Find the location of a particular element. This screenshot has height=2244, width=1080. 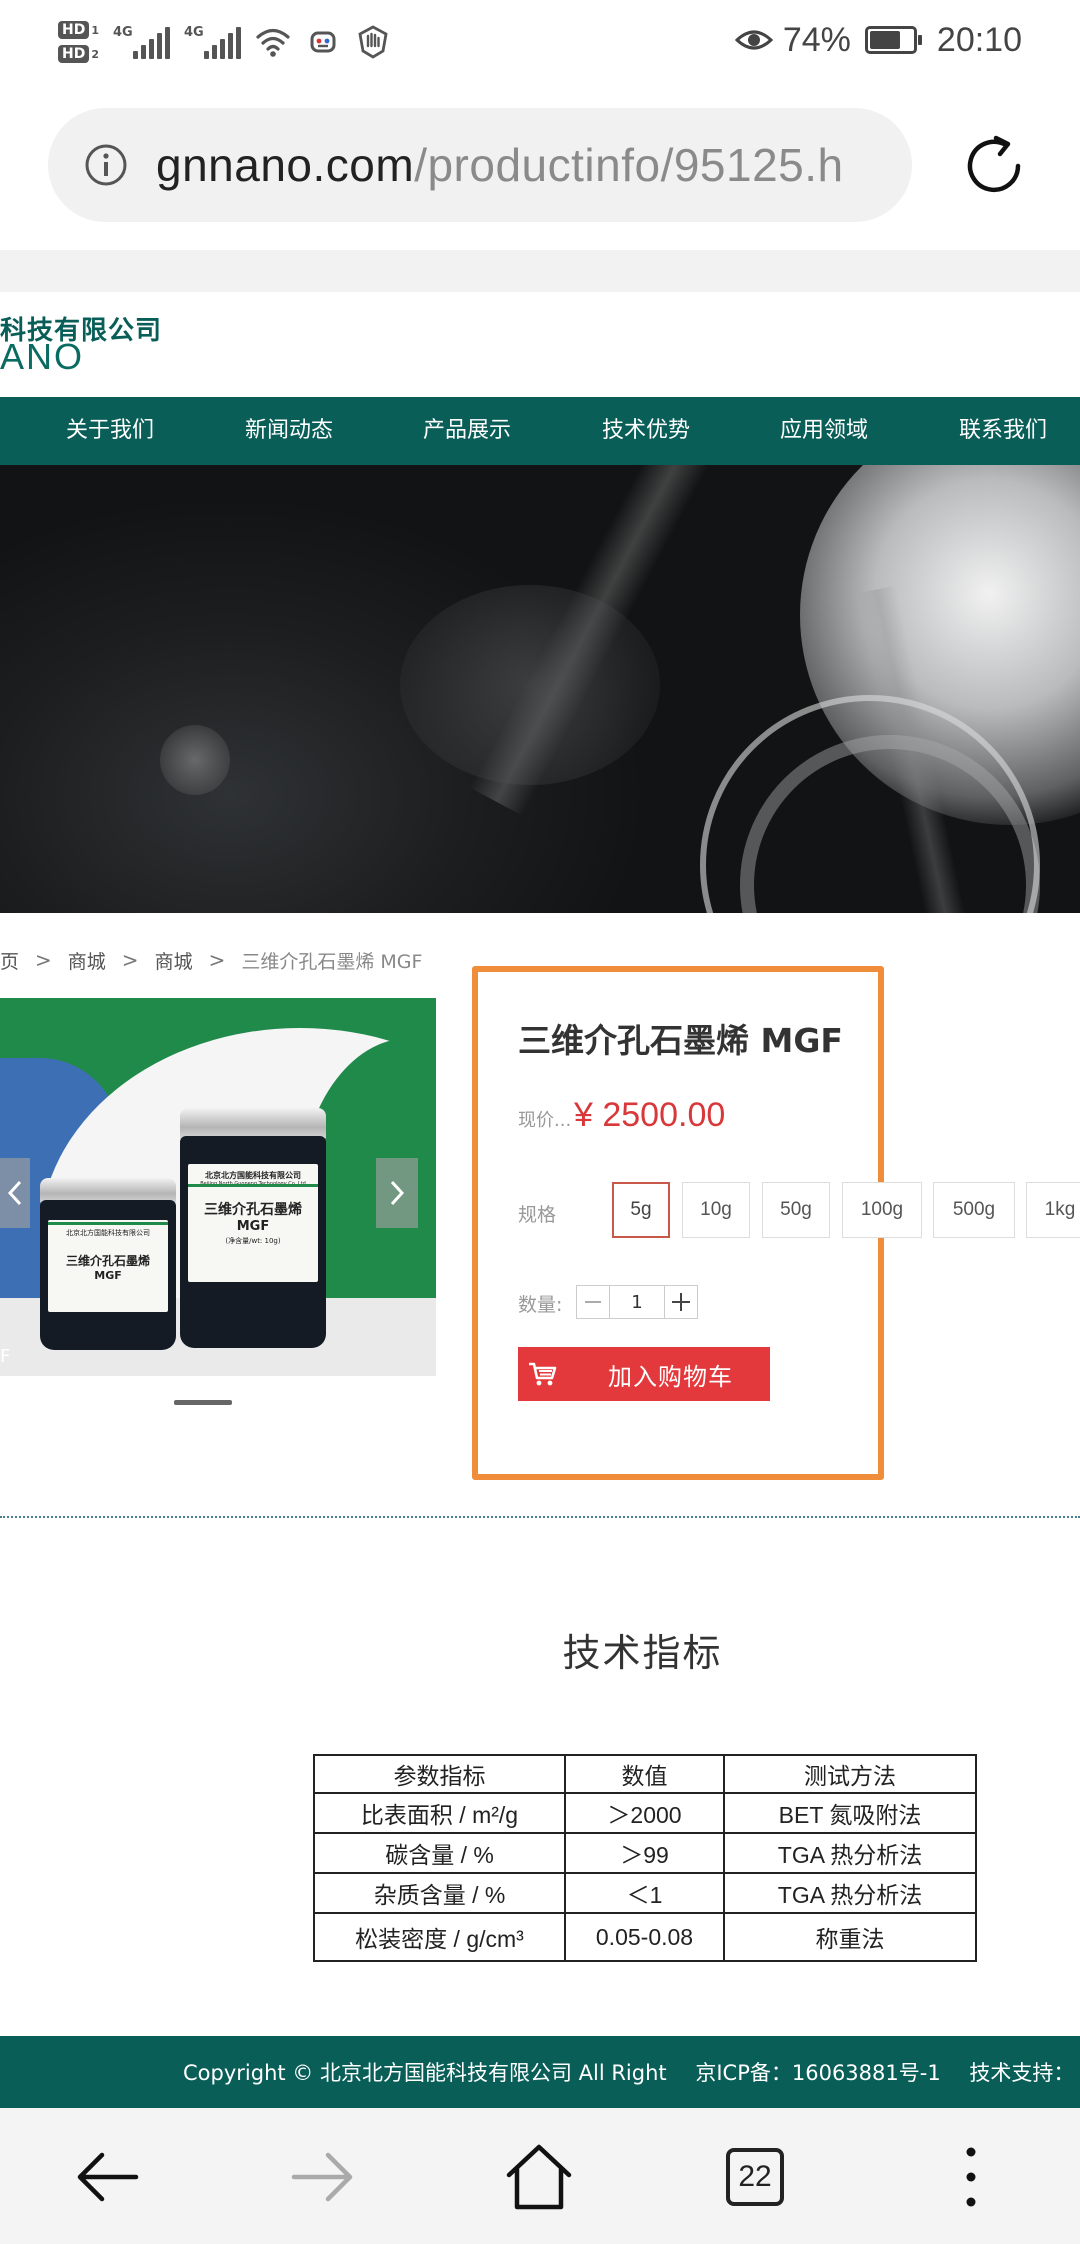

table-header-cell: 参数指标 is located at coordinates (439, 1774).